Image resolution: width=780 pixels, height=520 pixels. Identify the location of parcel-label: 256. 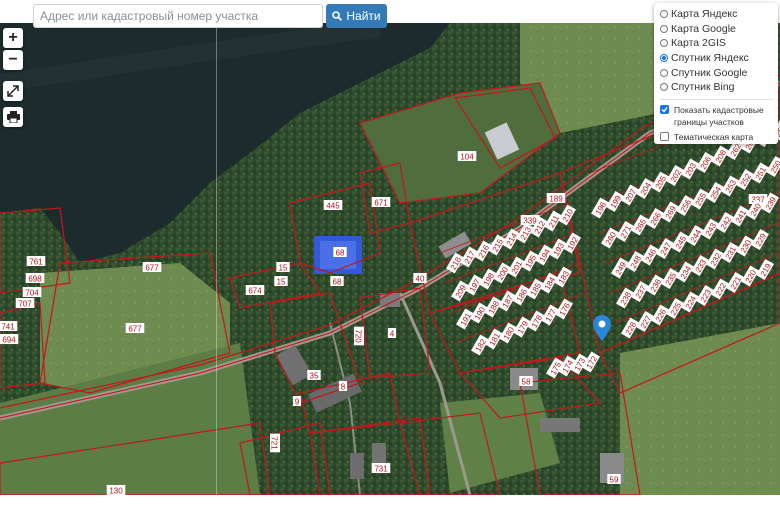
(685, 205).